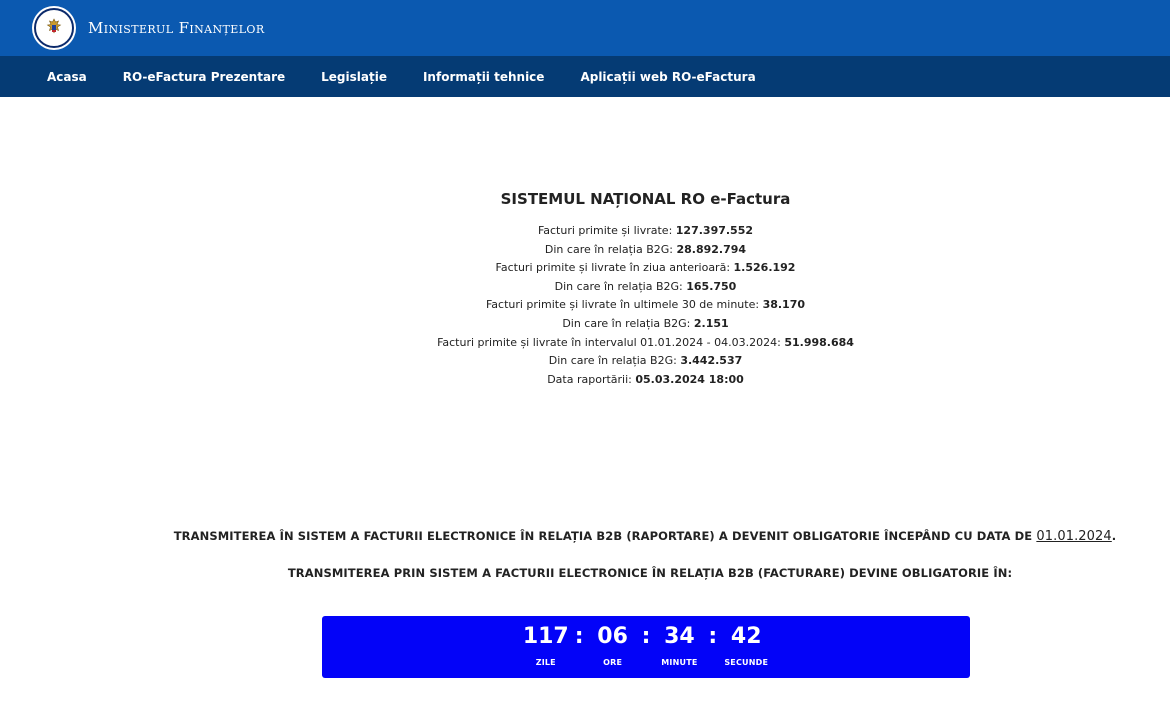 The image size is (1170, 716). I want to click on countdown-value: 117, so click(545, 636).